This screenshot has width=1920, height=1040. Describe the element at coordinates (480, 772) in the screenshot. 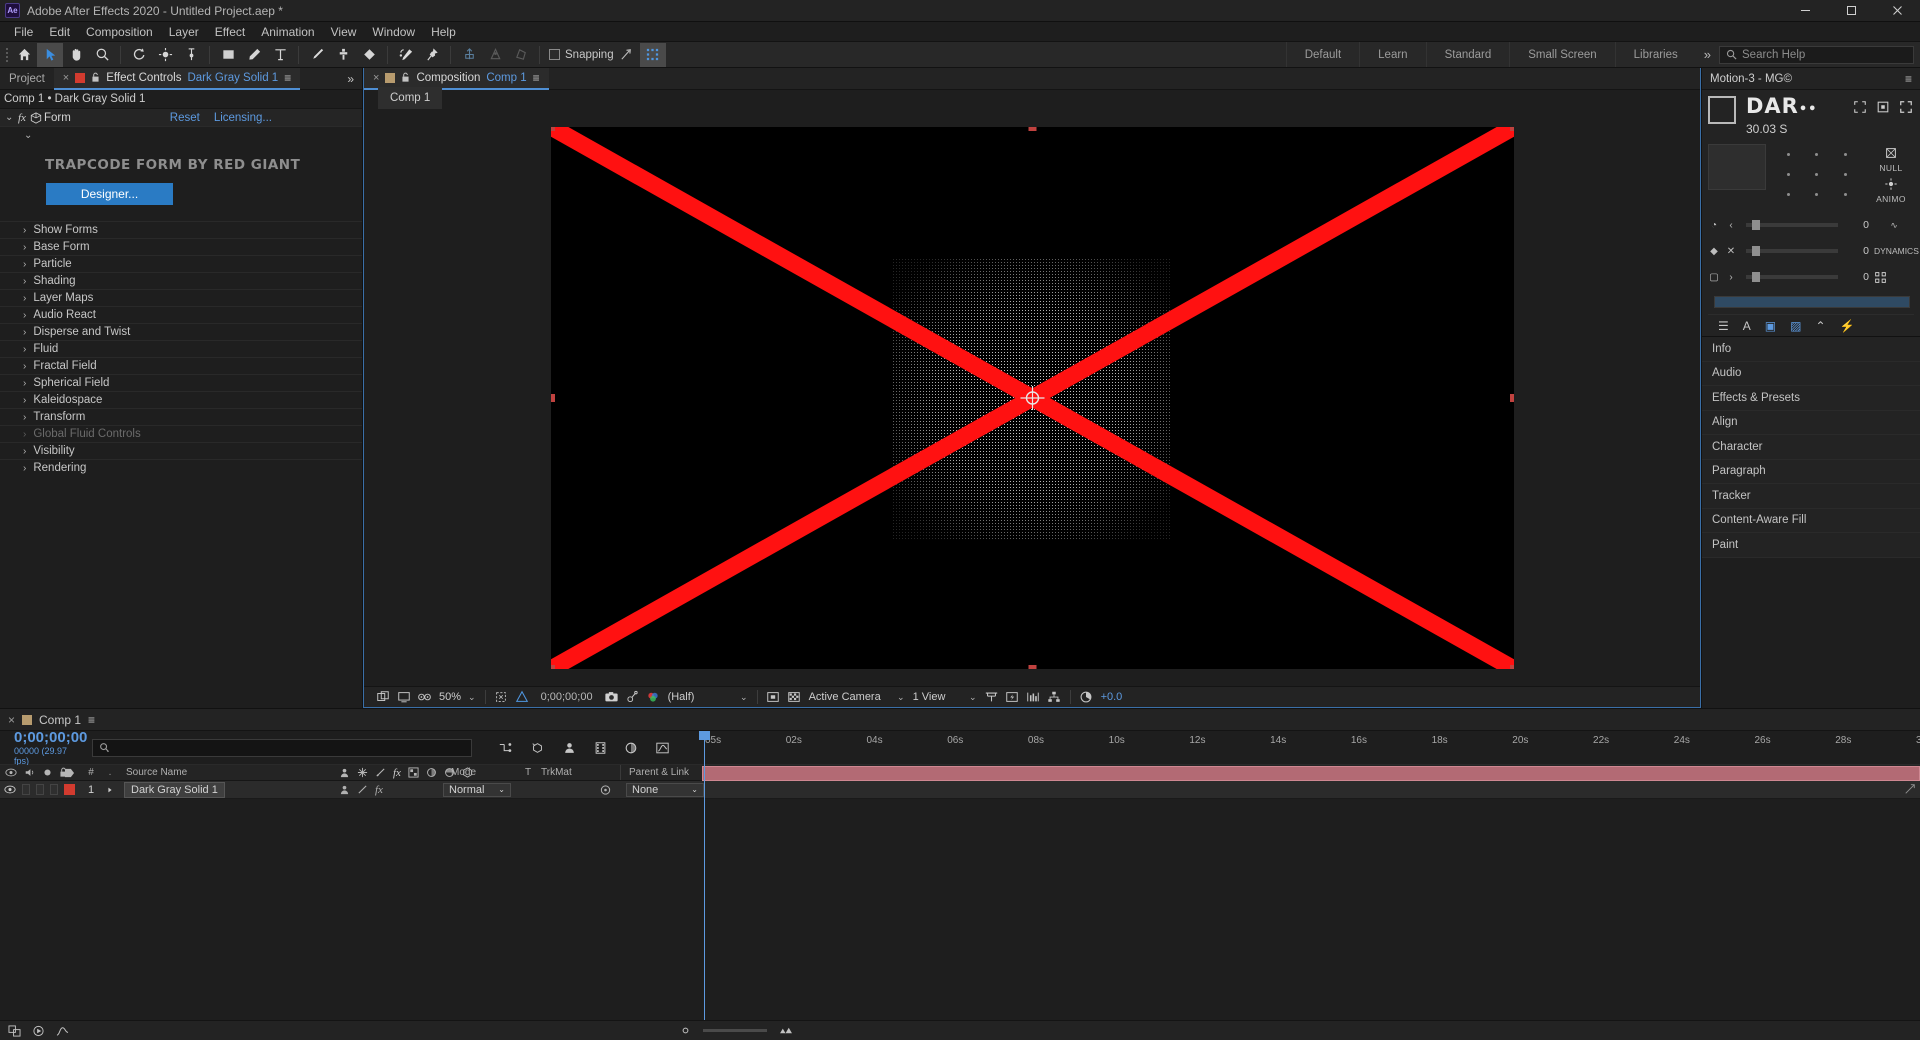

I see `mode-header: Mode` at that location.